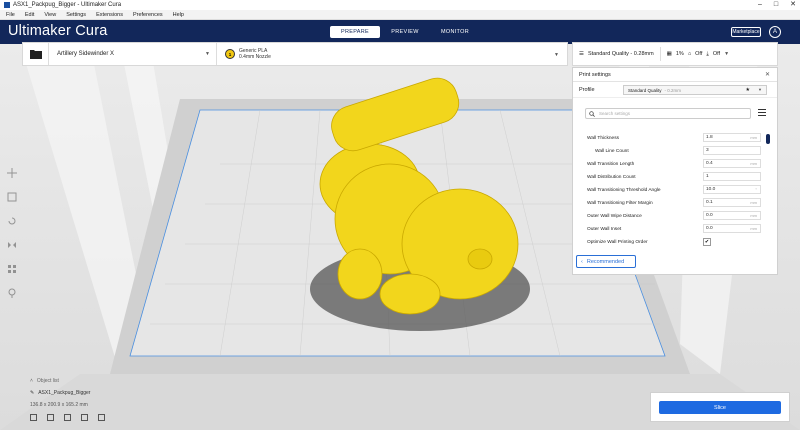 Image resolution: width=800 pixels, height=430 pixels. What do you see at coordinates (732, 150) in the screenshot?
I see `wall-line-count-input: 3` at bounding box center [732, 150].